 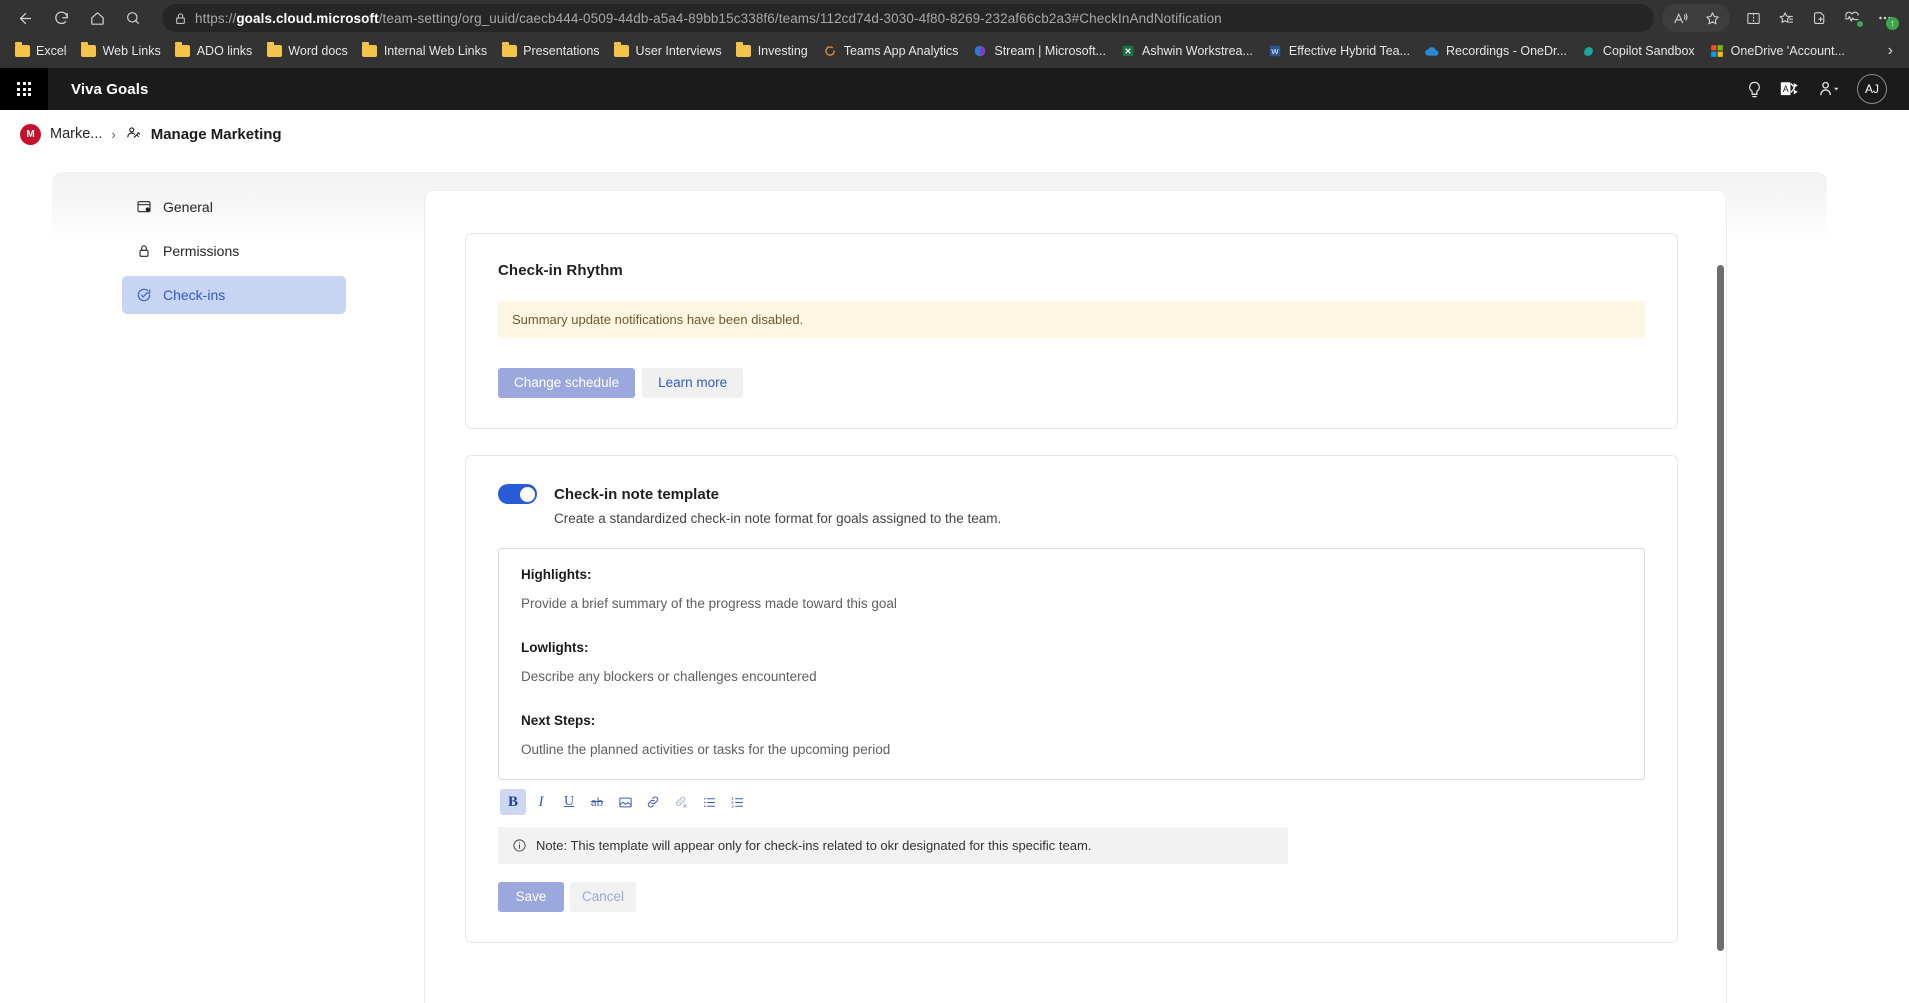 I want to click on rhythm-button-row: Change schedule Learn more, so click(x=1071, y=383).